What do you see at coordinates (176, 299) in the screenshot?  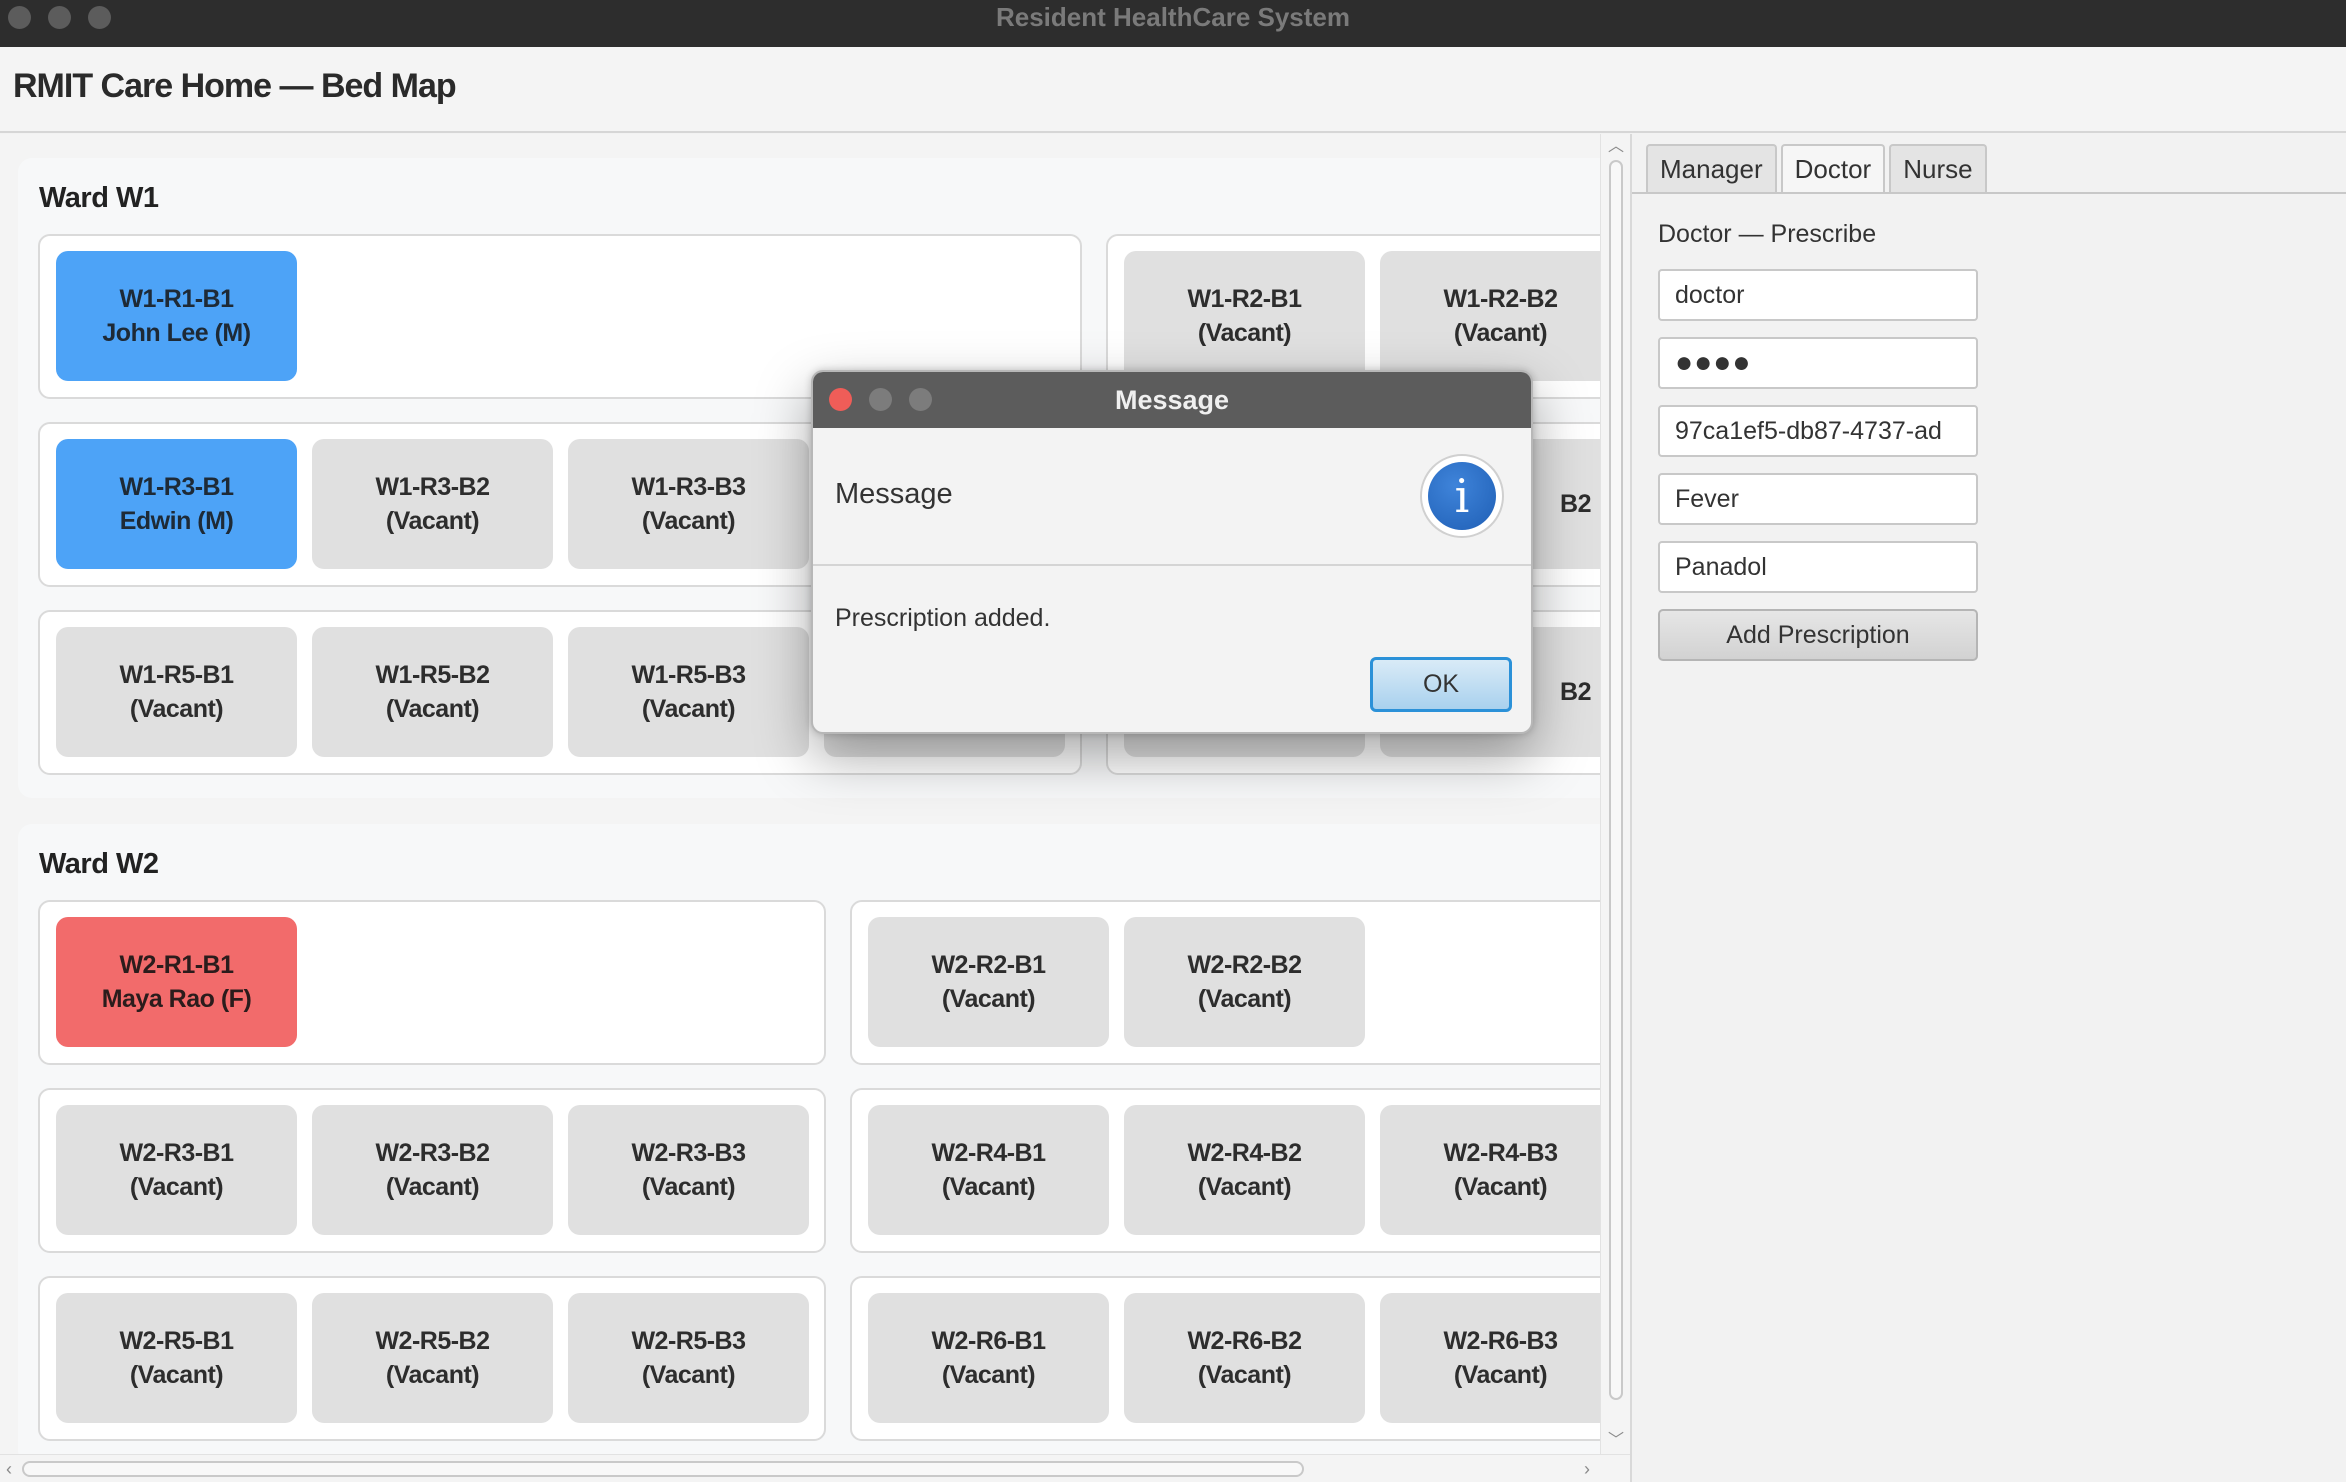 I see `bed-id: W1-R1-B1` at bounding box center [176, 299].